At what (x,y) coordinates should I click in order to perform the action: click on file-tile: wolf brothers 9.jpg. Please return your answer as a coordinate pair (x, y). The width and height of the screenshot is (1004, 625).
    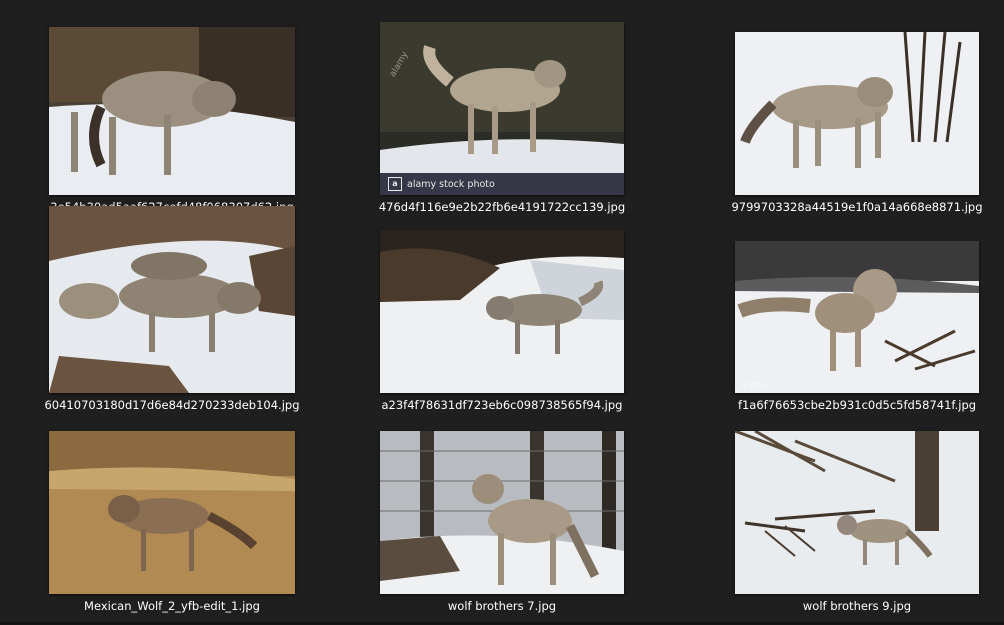
    Looking at the image, I should click on (855, 518).